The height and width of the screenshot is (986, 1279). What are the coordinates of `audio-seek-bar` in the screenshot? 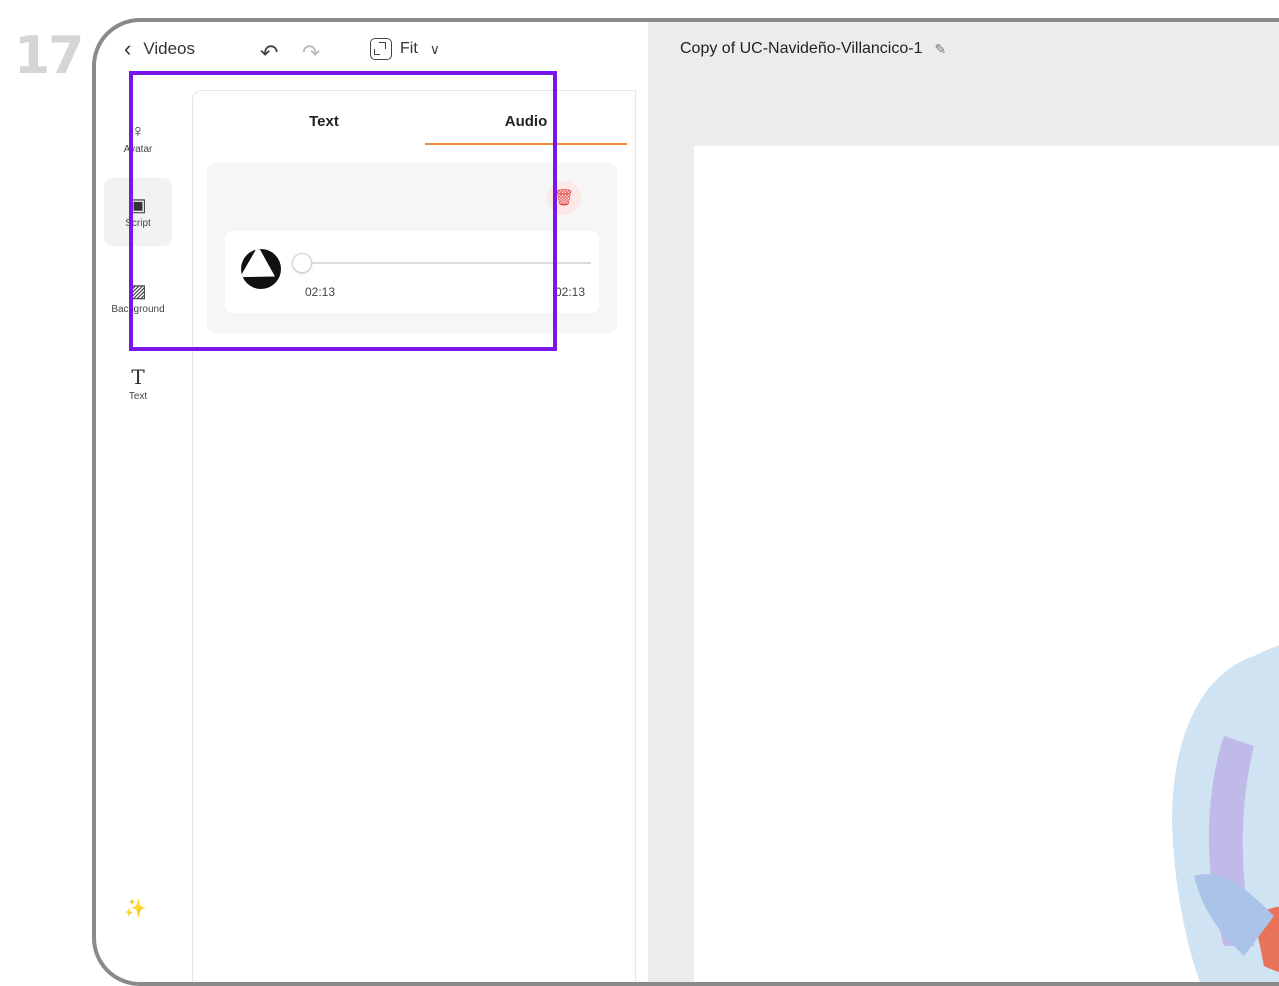 It's located at (441, 263).